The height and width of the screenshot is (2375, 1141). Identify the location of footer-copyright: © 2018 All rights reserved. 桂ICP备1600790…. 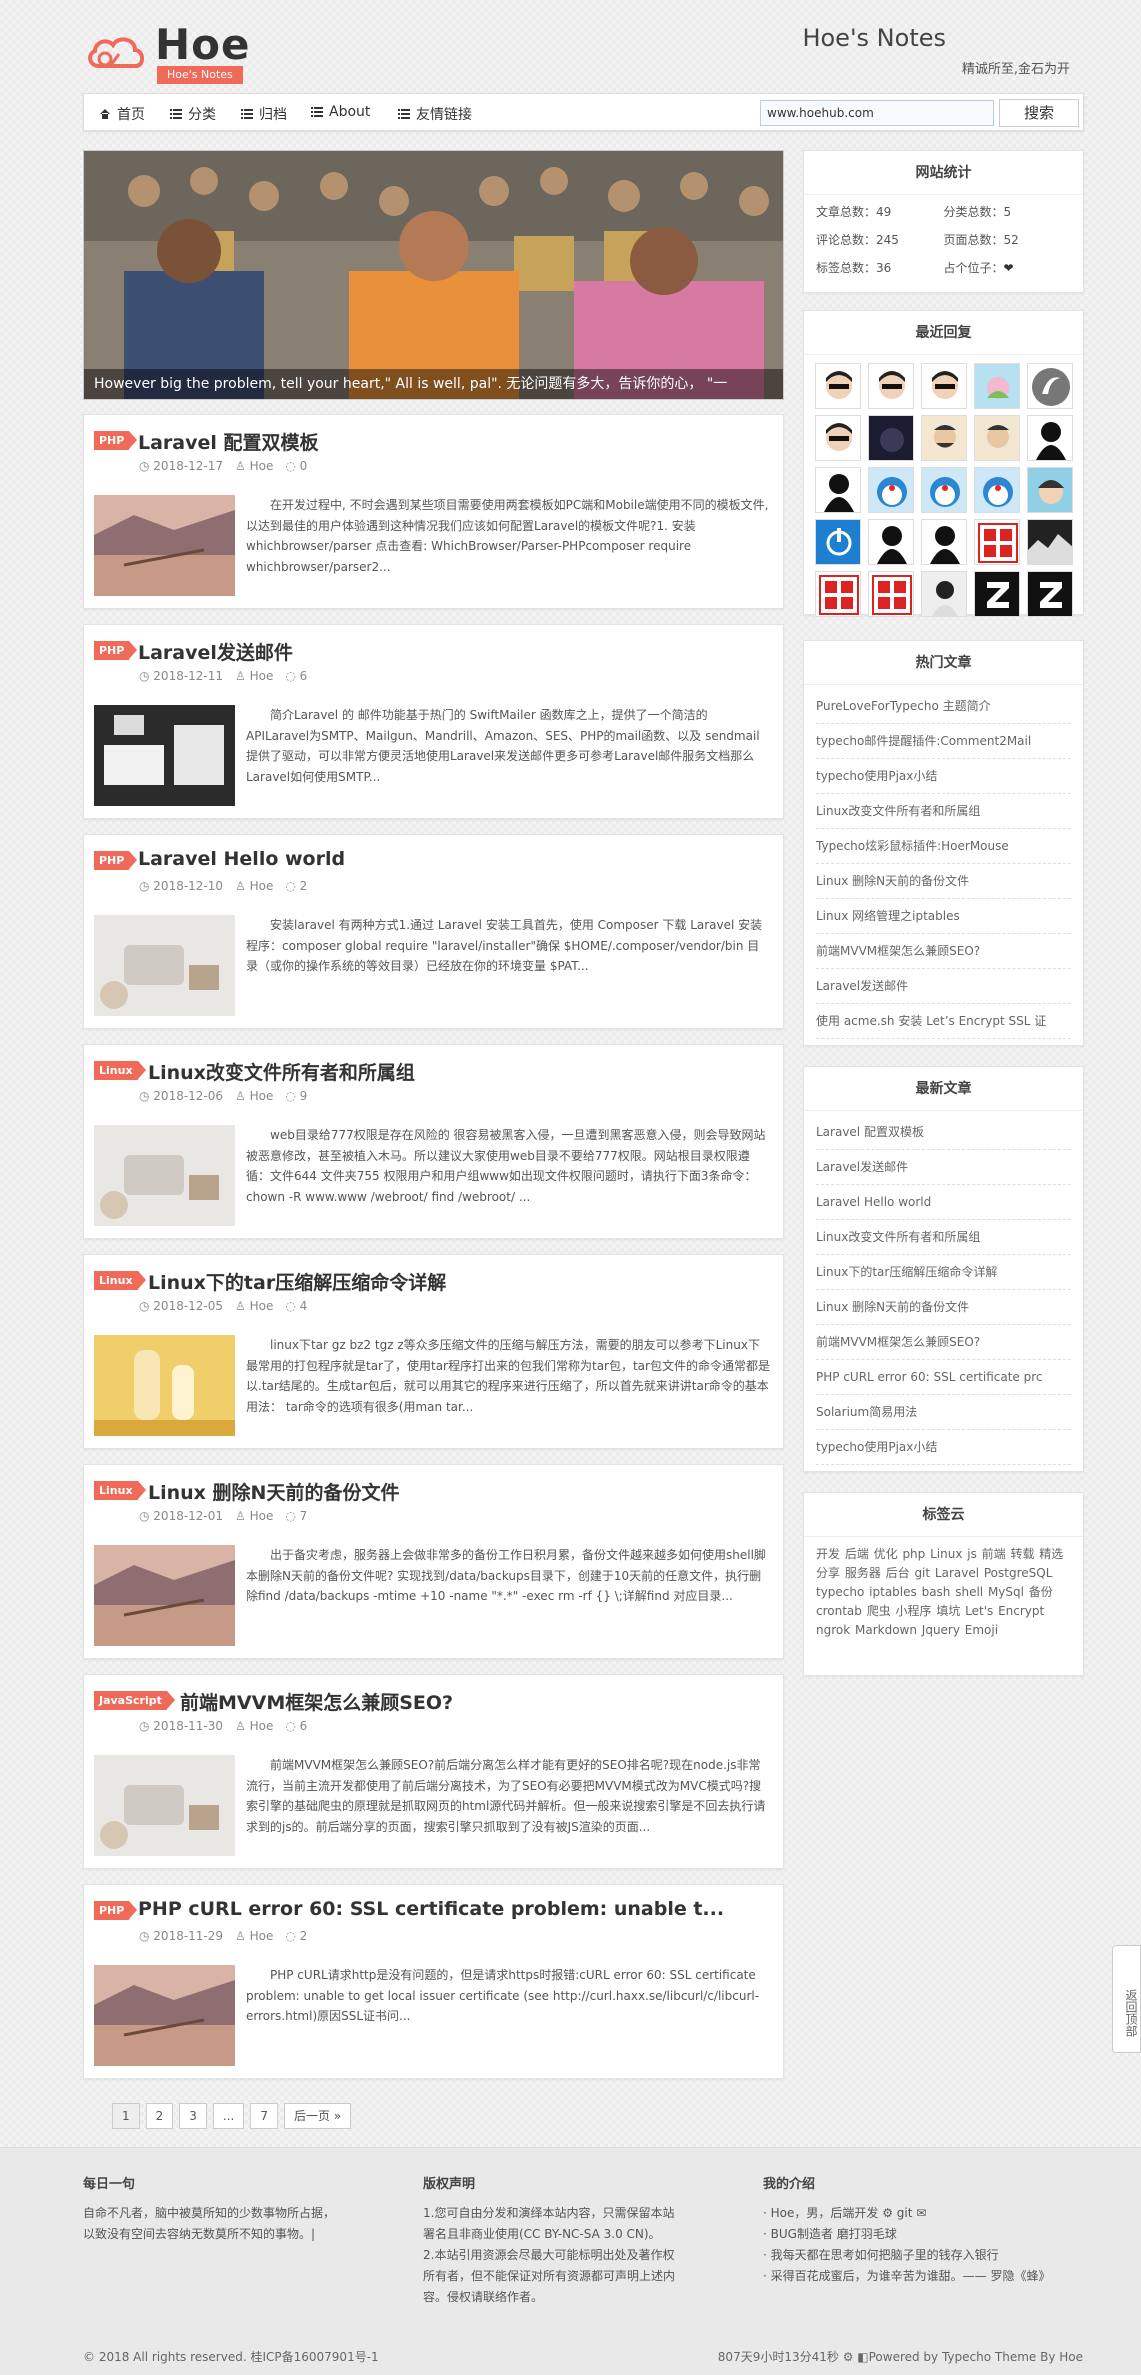
(231, 2356).